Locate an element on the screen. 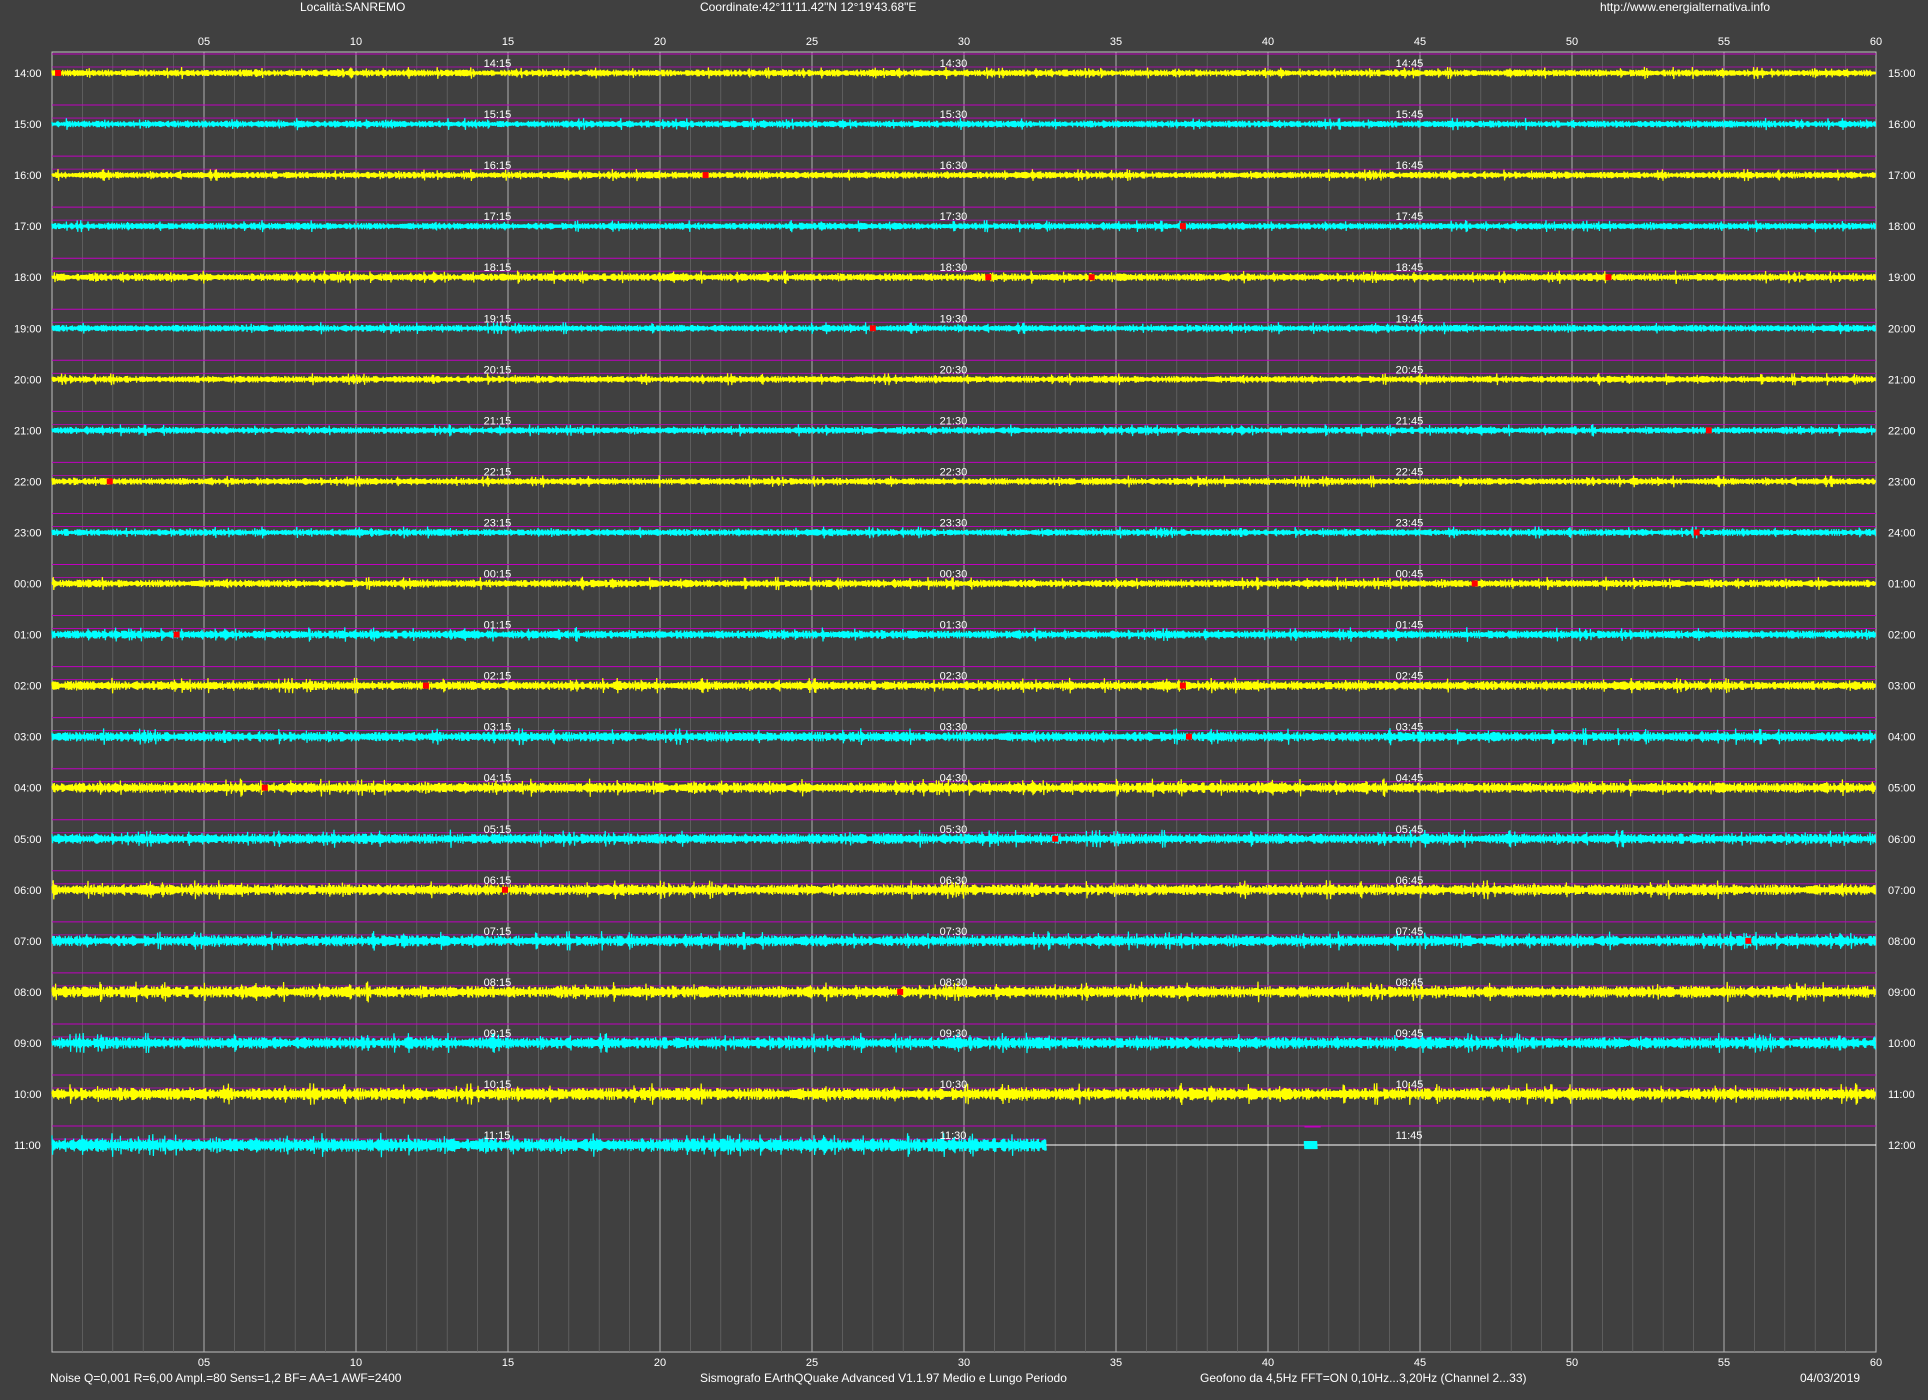 Image resolution: width=1928 pixels, height=1400 pixels. quarter-label: 08:30 is located at coordinates (954, 983).